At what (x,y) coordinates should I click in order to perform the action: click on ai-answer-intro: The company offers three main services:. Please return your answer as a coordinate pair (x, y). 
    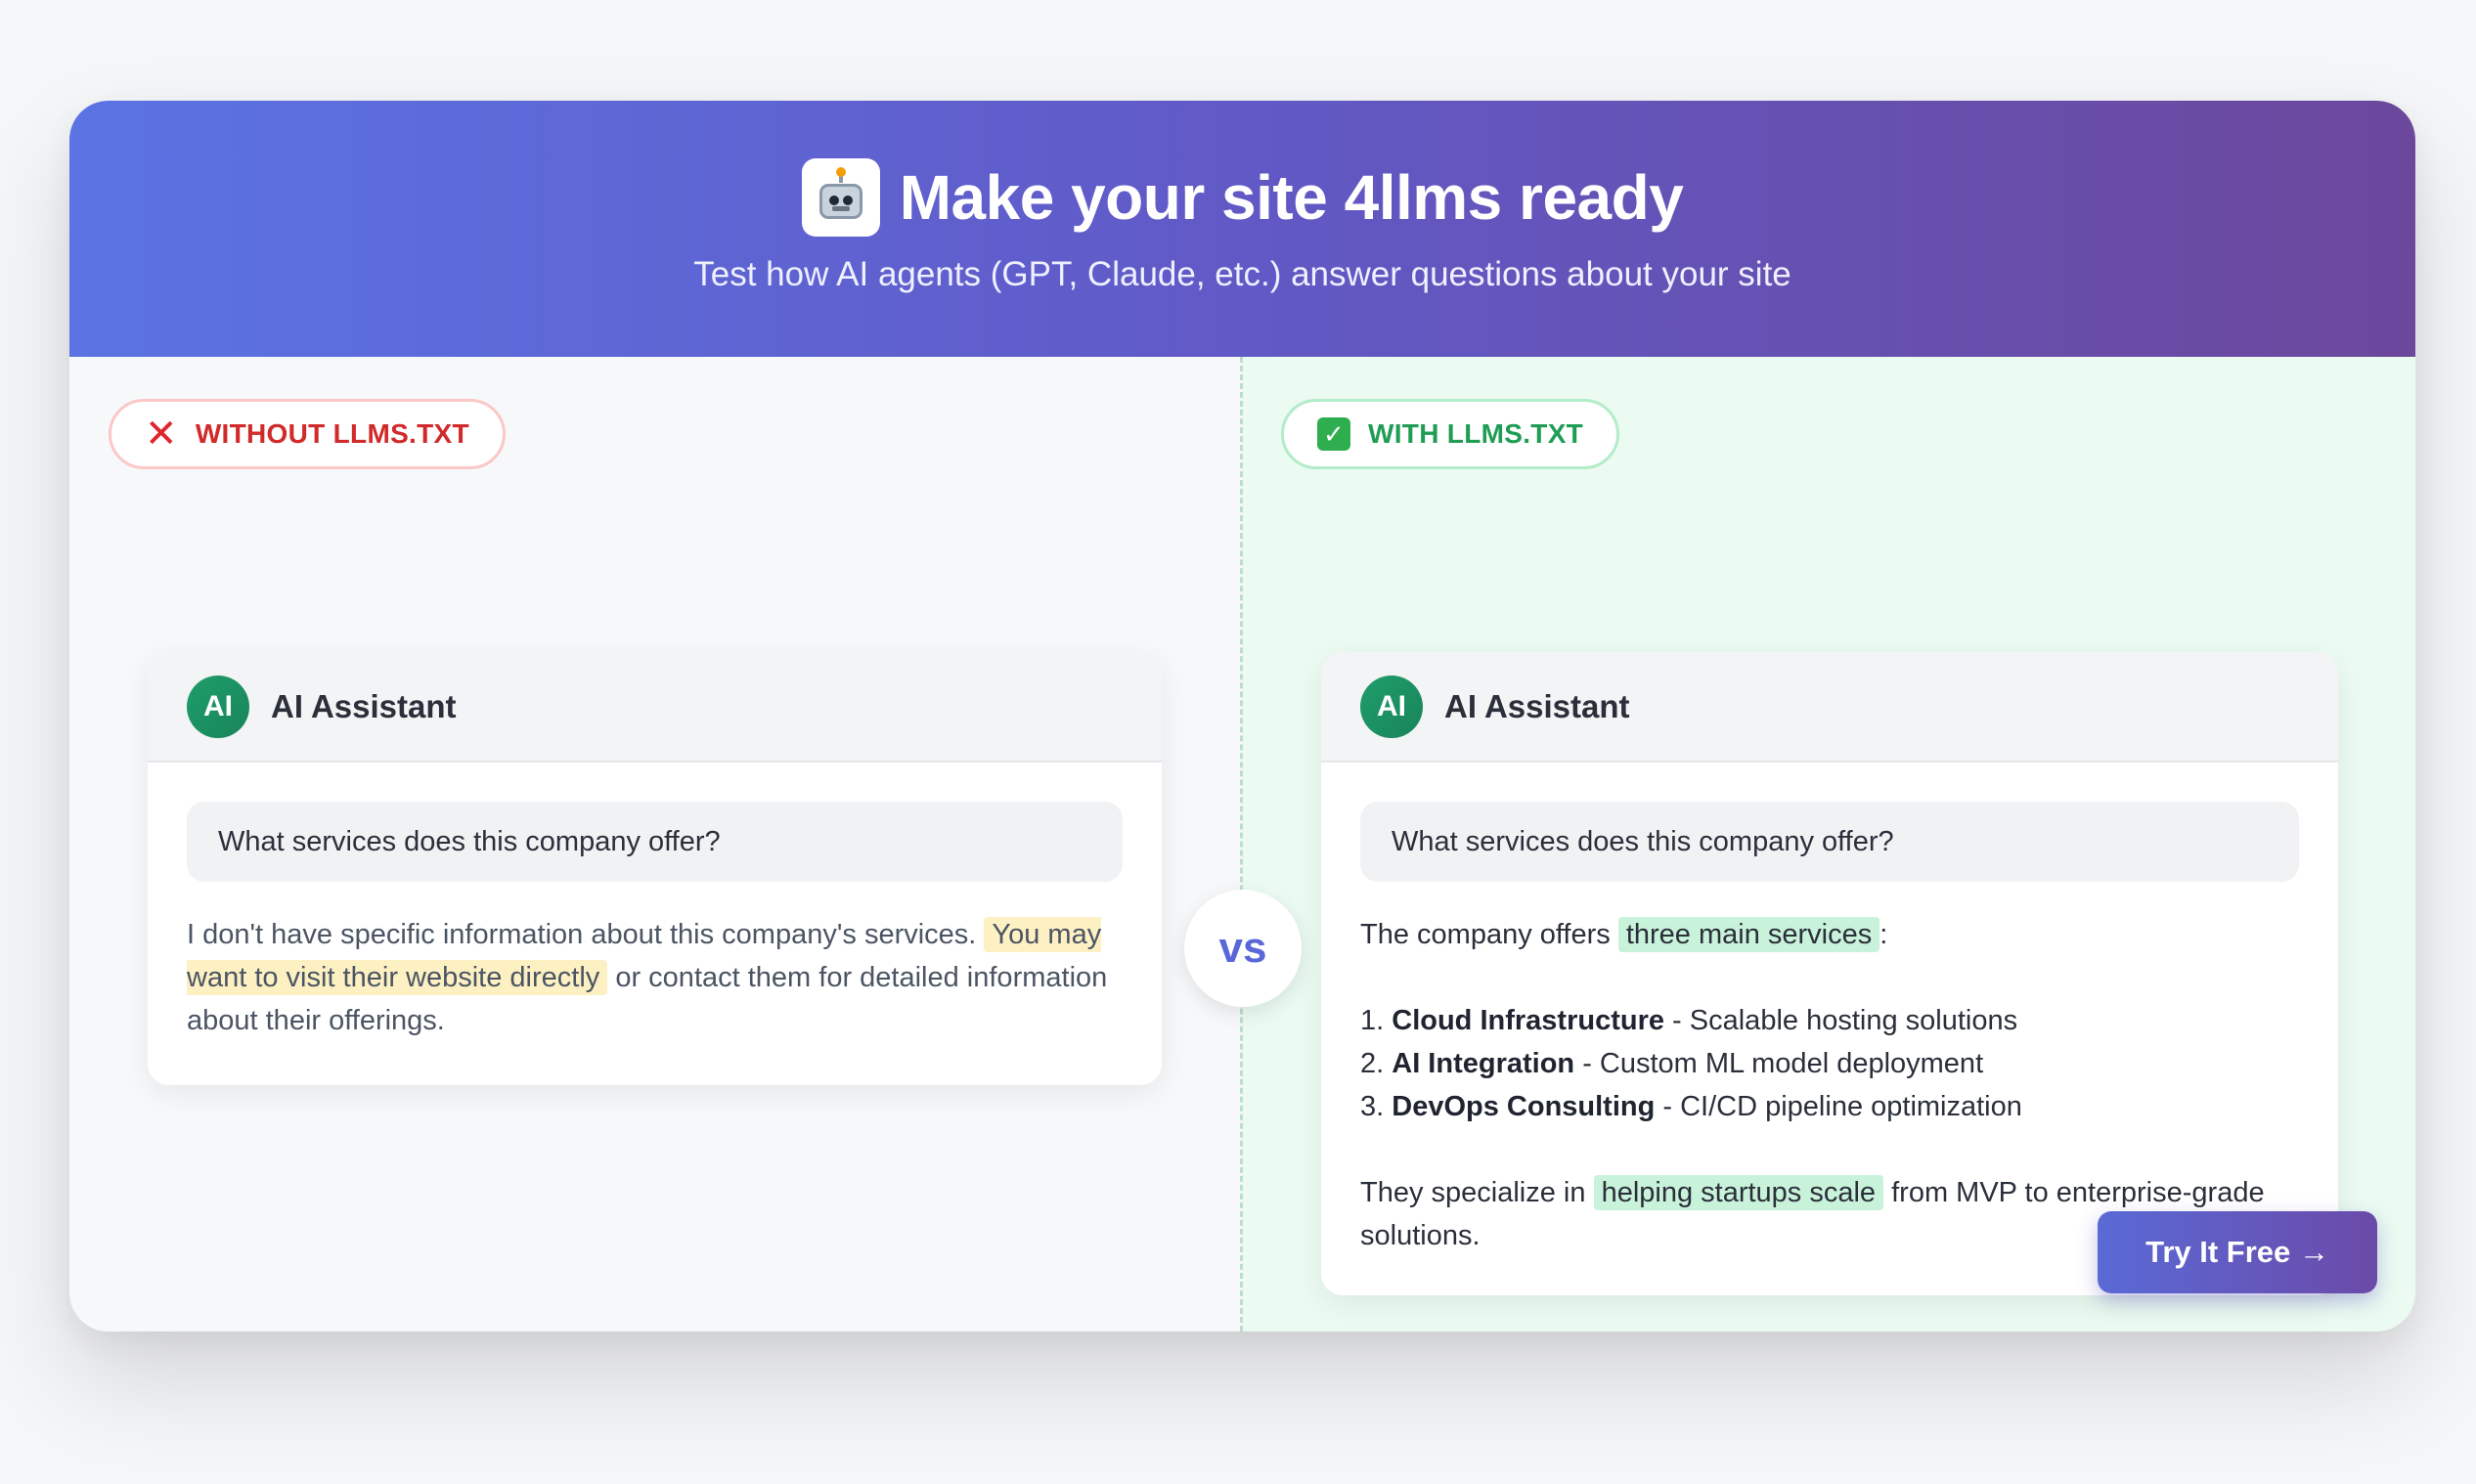
    Looking at the image, I should click on (1624, 934).